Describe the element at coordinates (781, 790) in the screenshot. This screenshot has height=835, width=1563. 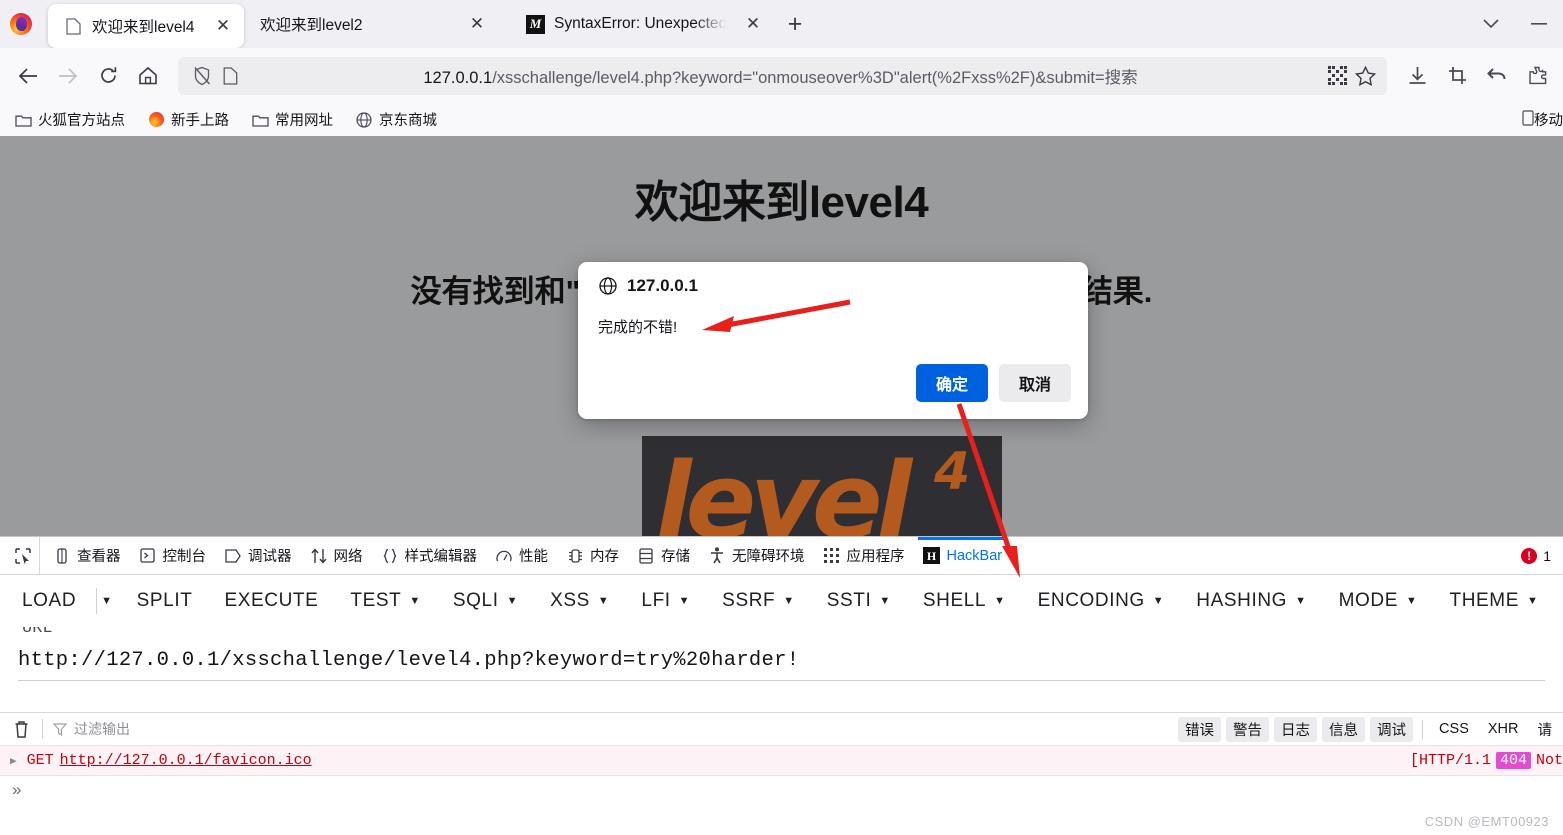
I see `console-input-prompt: »` at that location.